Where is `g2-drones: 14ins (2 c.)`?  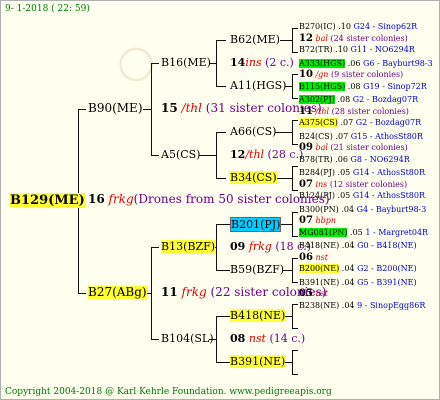
g2-drones: 14ins (2 c.) is located at coordinates (262, 62).